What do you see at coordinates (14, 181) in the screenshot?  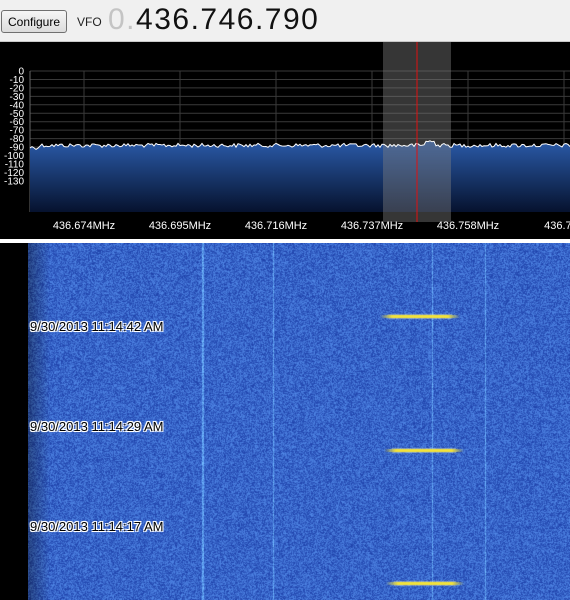 I see `db-tick-label: -130` at bounding box center [14, 181].